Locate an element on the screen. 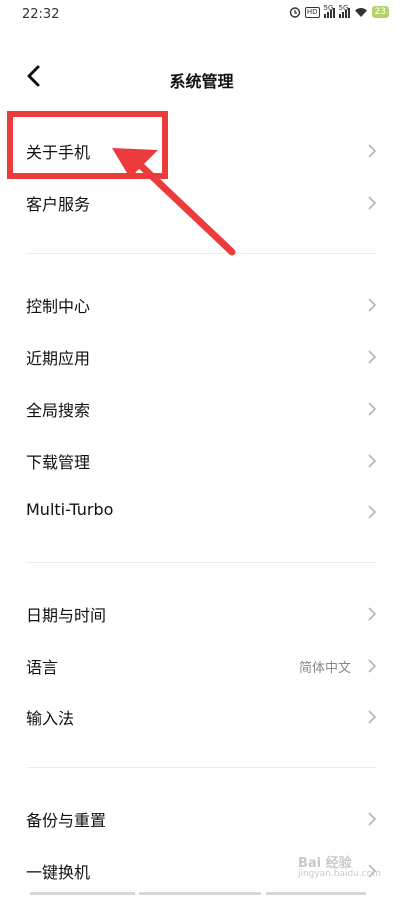 This screenshot has height=897, width=403. row-recent-apps: 近期应用 is located at coordinates (201, 357).